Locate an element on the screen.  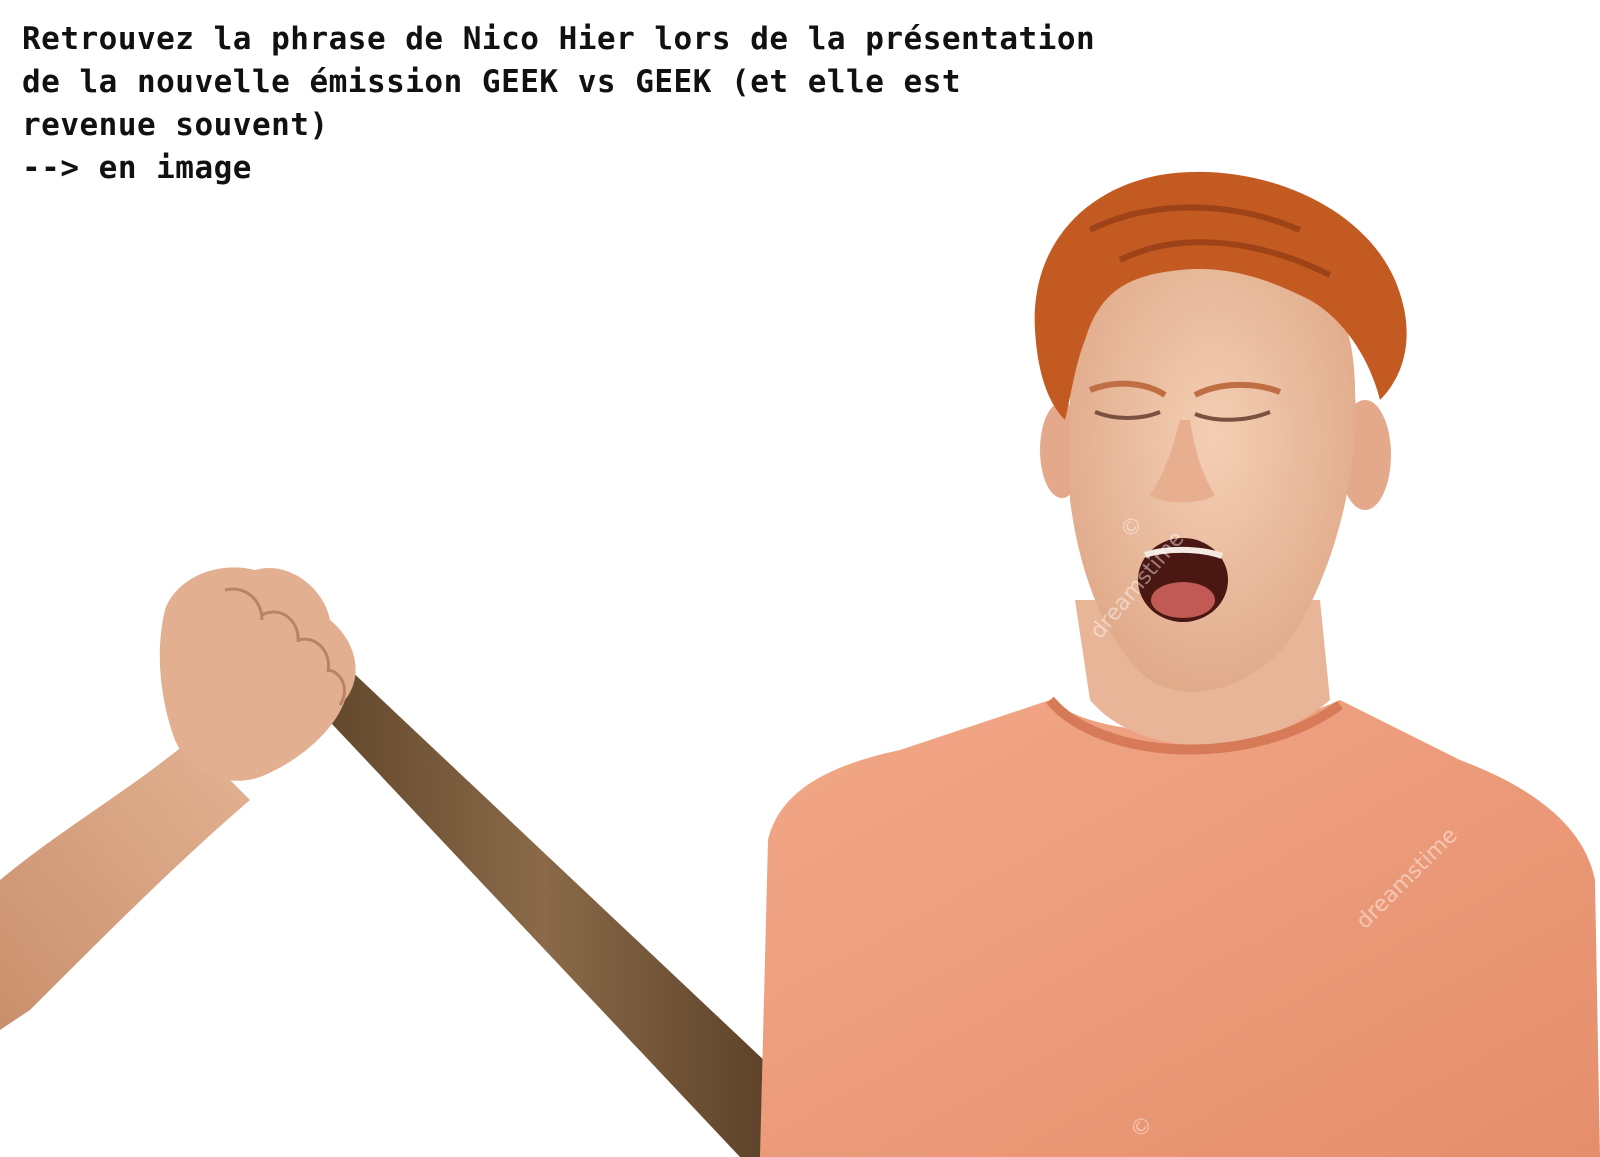
fist is located at coordinates (257, 674).